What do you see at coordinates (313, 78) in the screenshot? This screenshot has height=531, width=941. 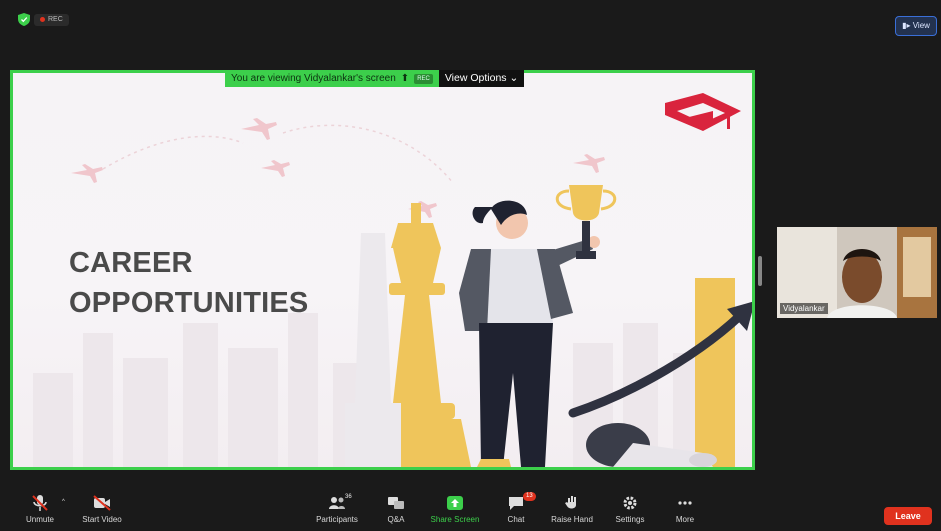 I see `viewing-notice-text: You are viewing Vidyalankar's screen` at bounding box center [313, 78].